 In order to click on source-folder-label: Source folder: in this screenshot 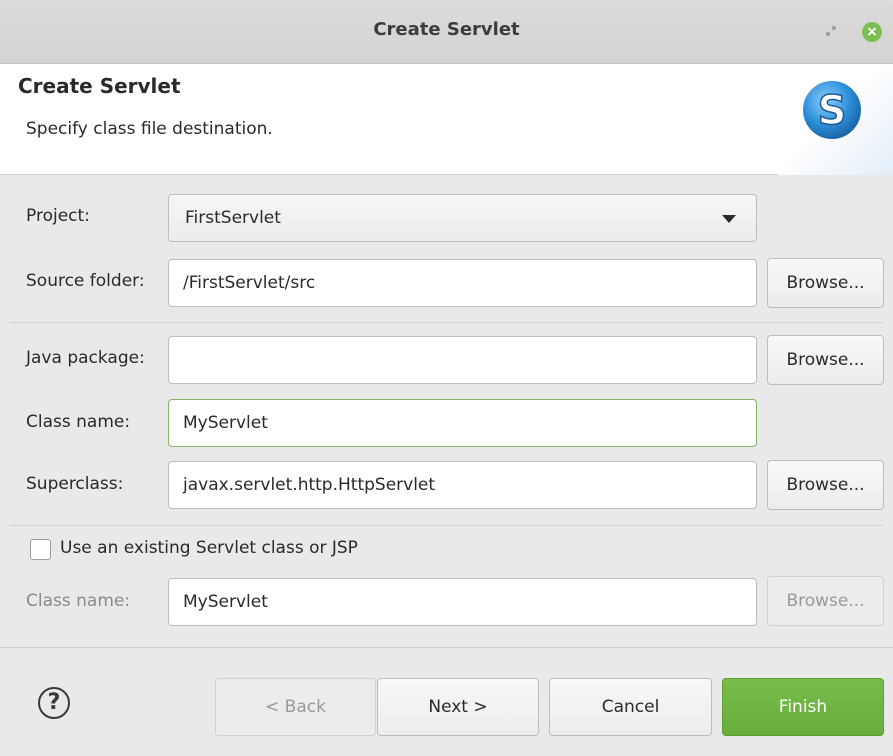, I will do `click(85, 281)`.